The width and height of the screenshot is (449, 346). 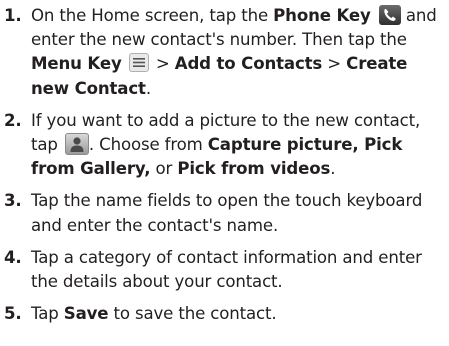 What do you see at coordinates (148, 145) in the screenshot?
I see `step-text: . Choose from` at bounding box center [148, 145].